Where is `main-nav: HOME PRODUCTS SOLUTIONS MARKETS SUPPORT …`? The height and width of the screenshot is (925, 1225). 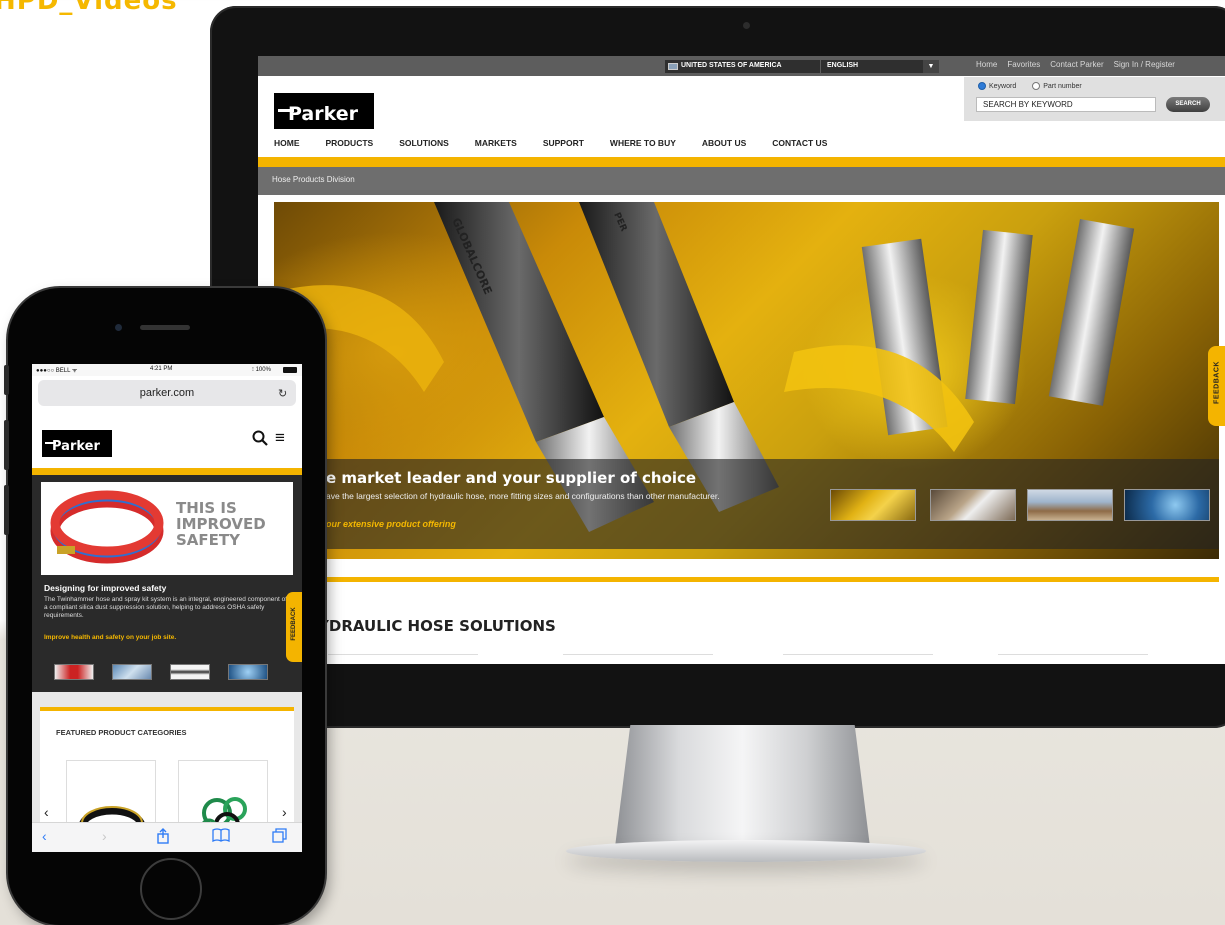
main-nav: HOME PRODUCTS SOLUTIONS MARKETS SUPPORT … is located at coordinates (563, 143).